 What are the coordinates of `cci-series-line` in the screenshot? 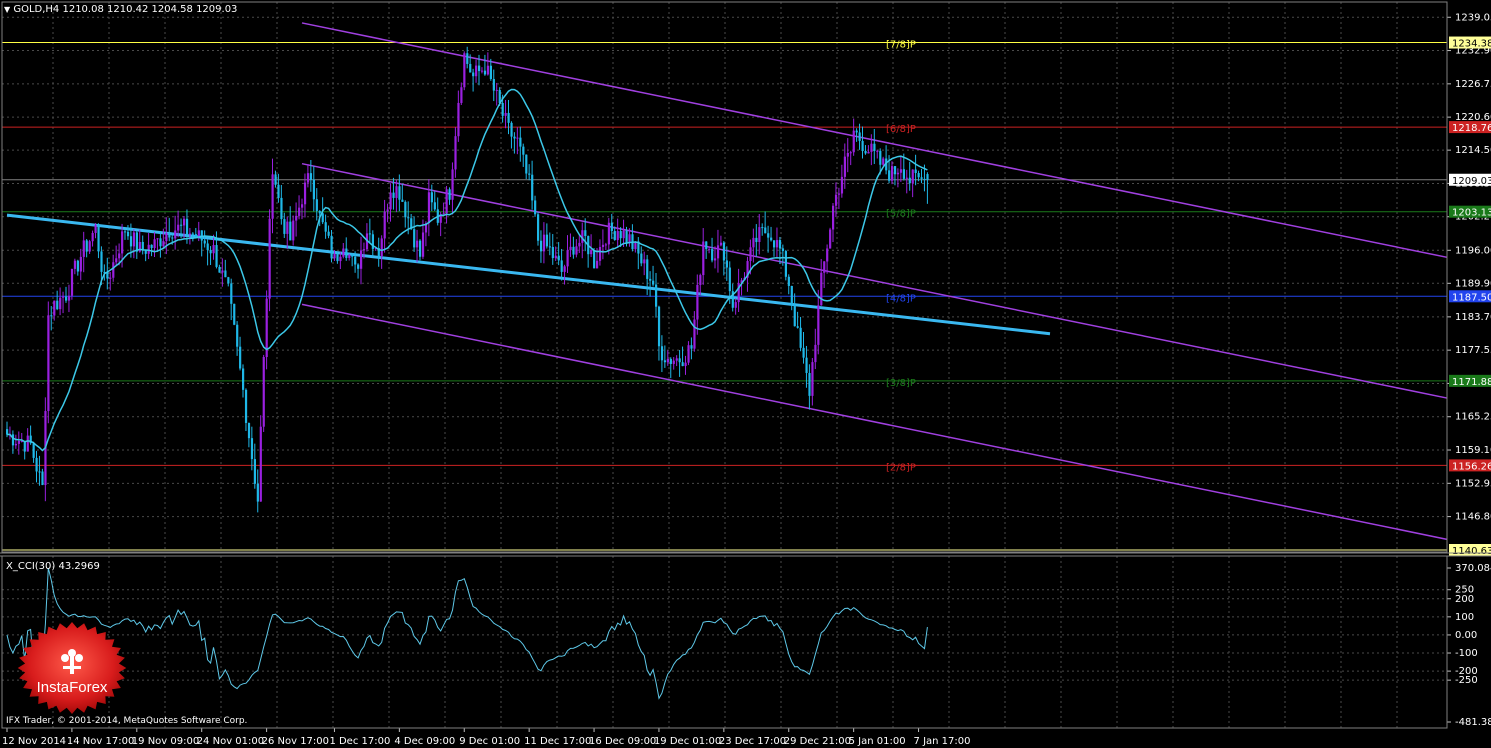 It's located at (467, 633).